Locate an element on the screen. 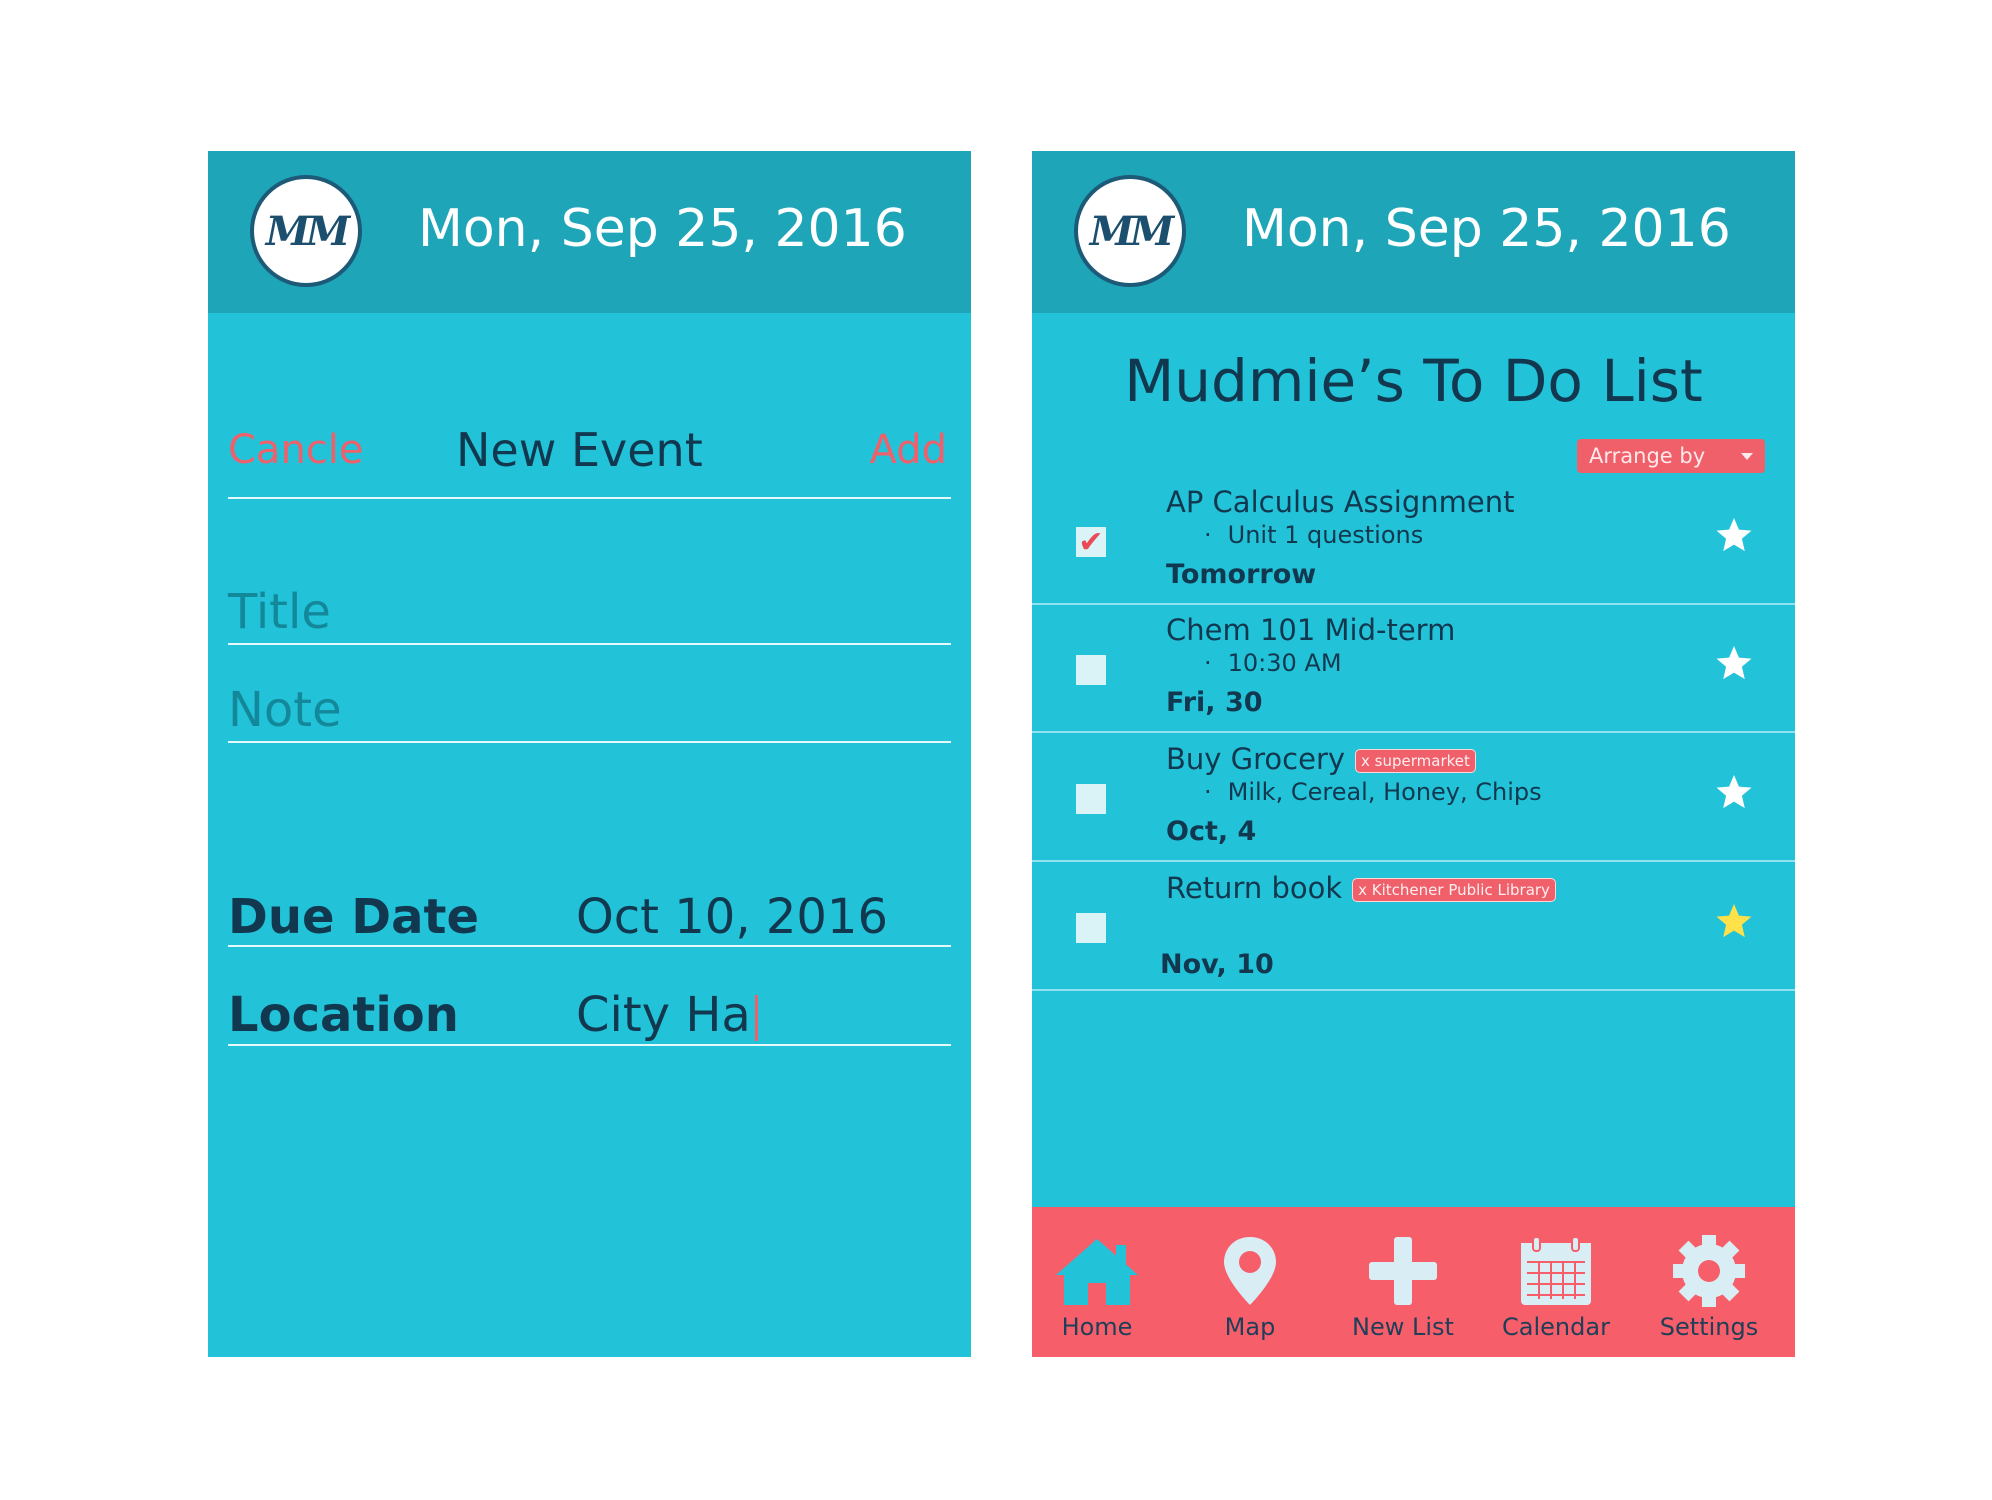 This screenshot has width=1992, height=1500. item-detail-text: 10:30 AM is located at coordinates (1284, 663).